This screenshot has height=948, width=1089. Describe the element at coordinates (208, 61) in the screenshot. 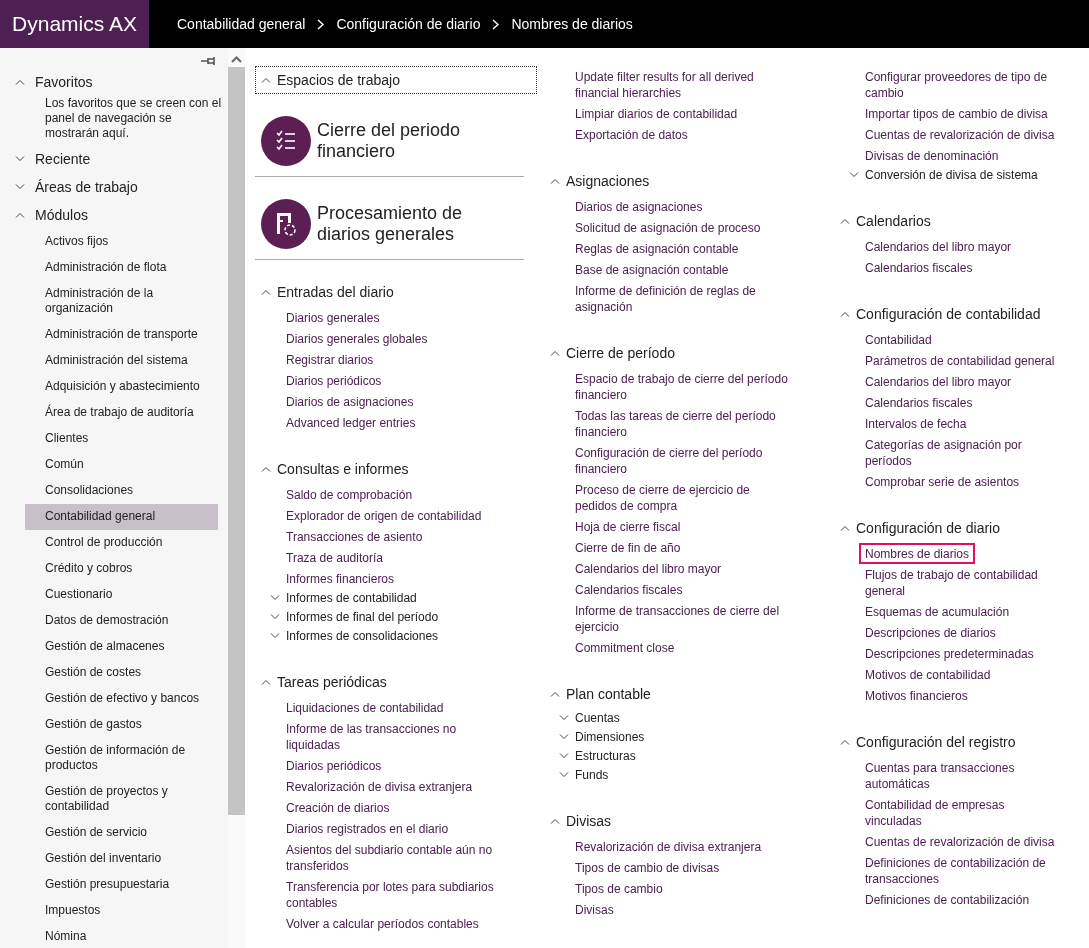

I see `pin-icon` at that location.